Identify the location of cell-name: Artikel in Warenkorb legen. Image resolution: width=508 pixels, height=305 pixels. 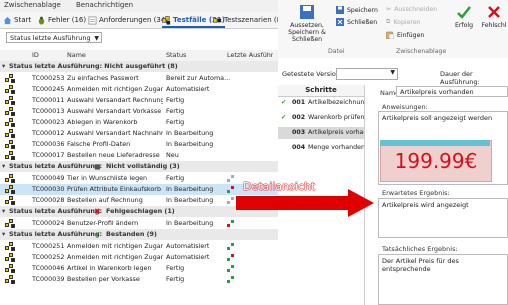
(109, 268).